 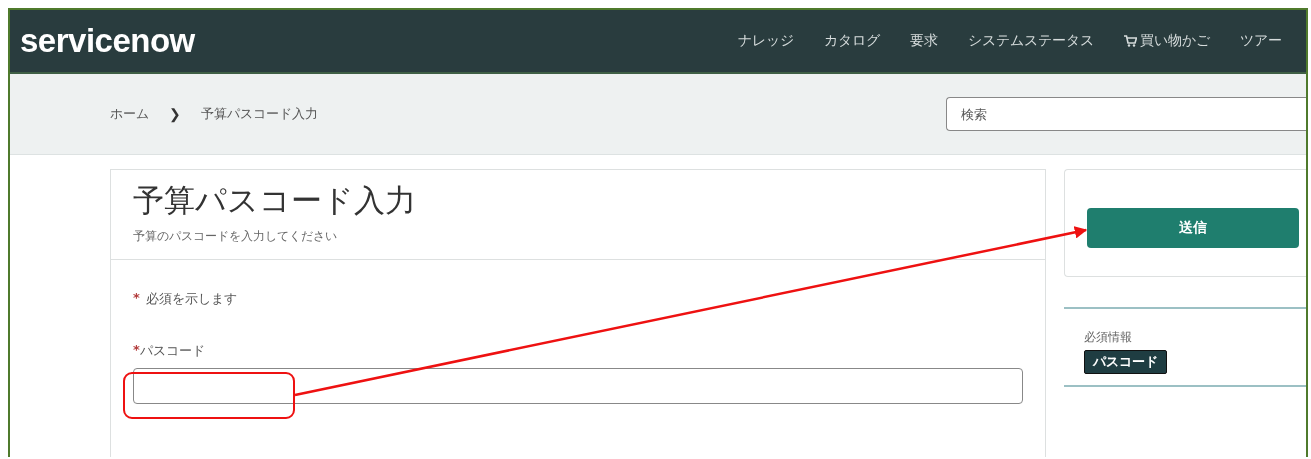 I want to click on nav-link: システムステータス, so click(x=1031, y=41).